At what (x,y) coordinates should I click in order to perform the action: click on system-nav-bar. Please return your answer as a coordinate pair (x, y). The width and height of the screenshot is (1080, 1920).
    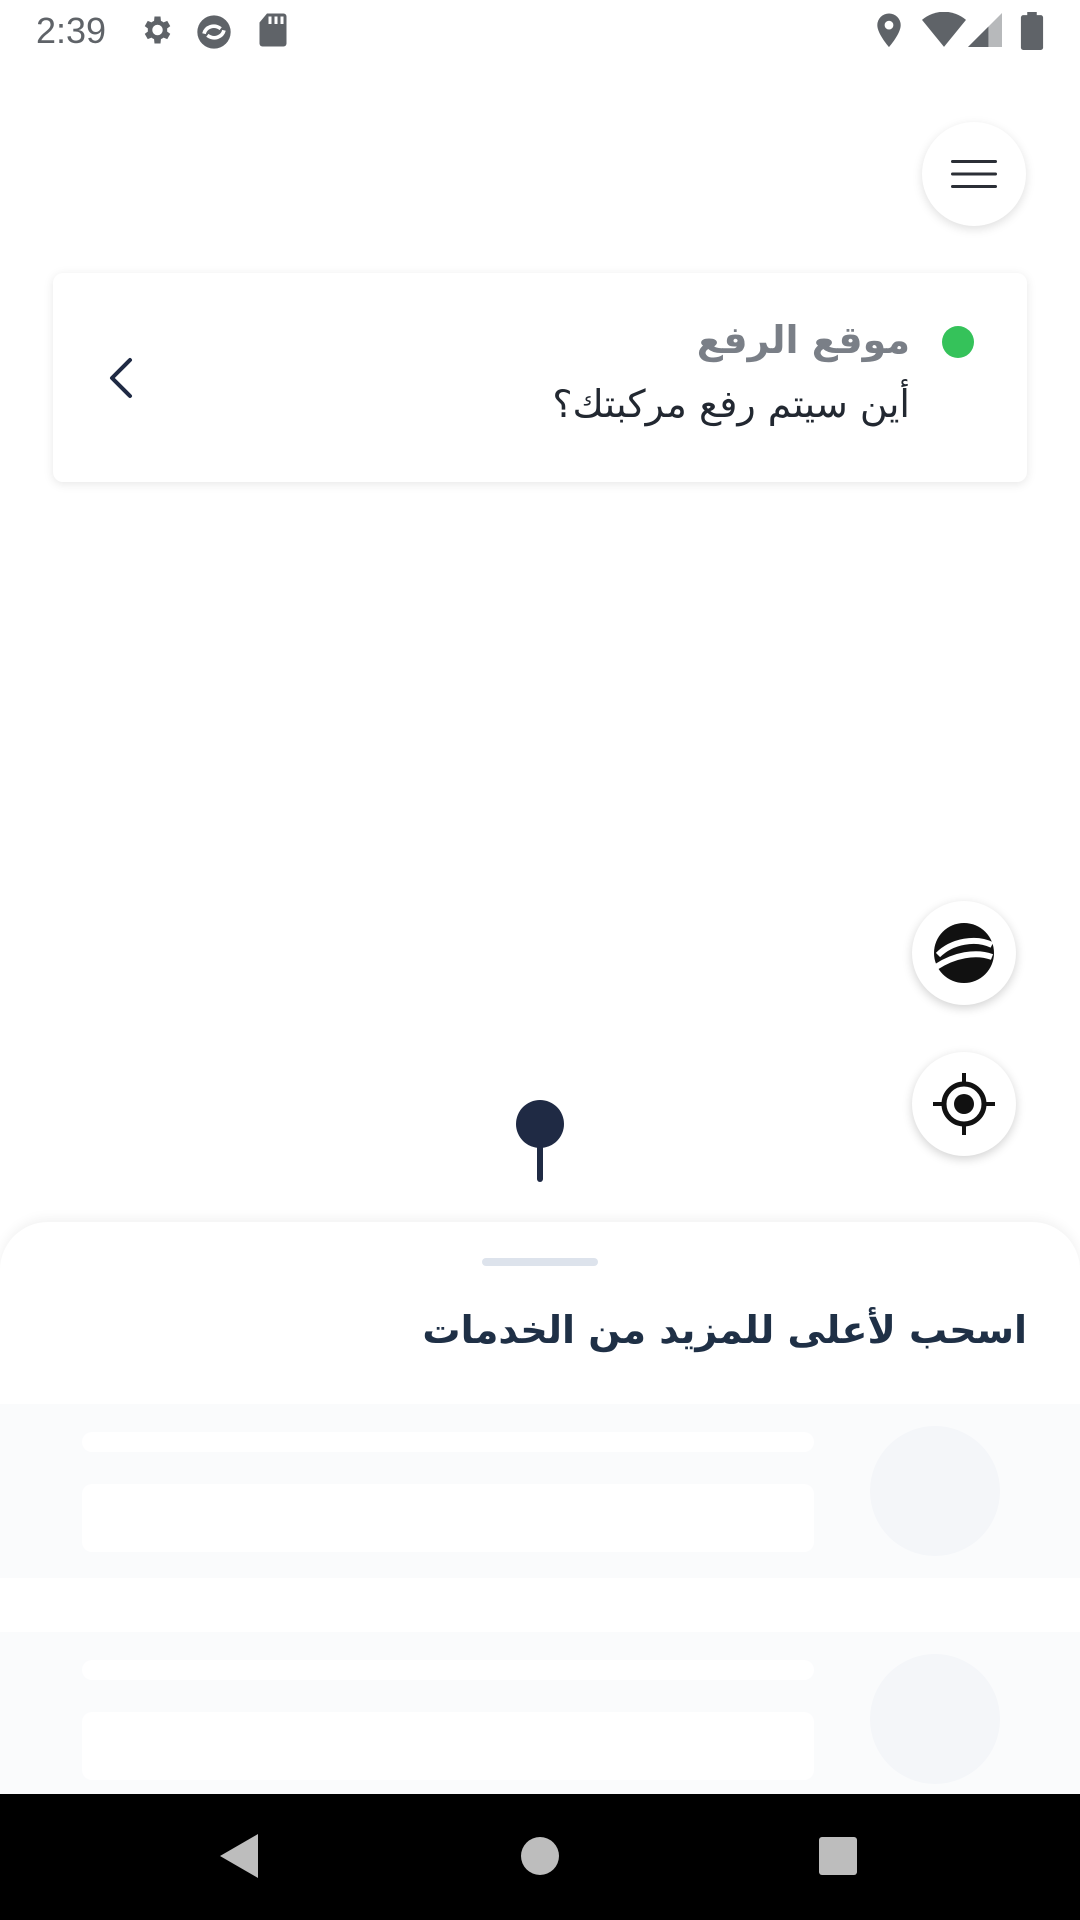
    Looking at the image, I should click on (540, 1857).